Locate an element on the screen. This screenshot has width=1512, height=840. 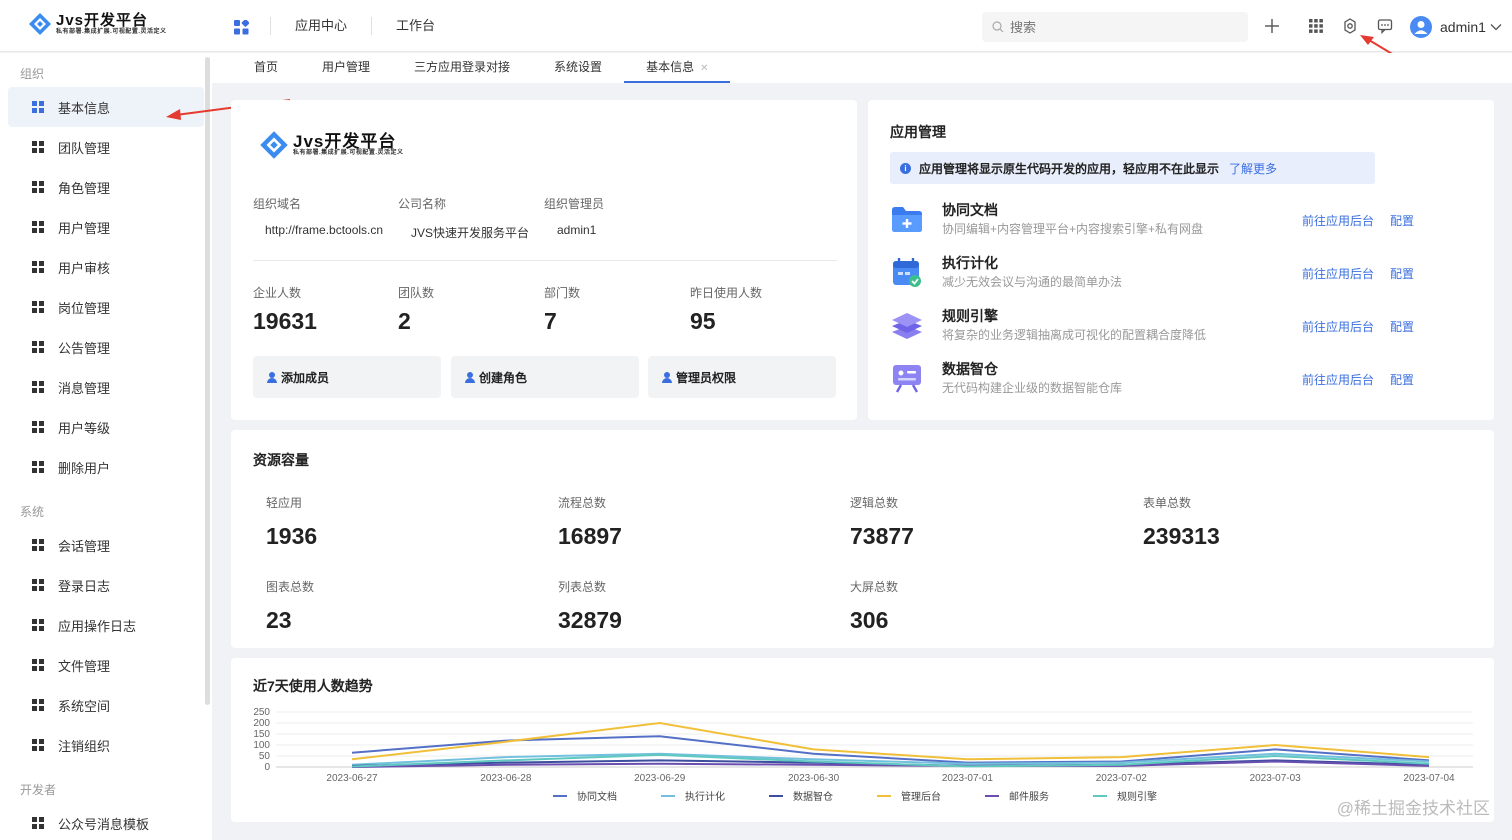
x-tick-label: 2023-06-28 is located at coordinates (506, 778).